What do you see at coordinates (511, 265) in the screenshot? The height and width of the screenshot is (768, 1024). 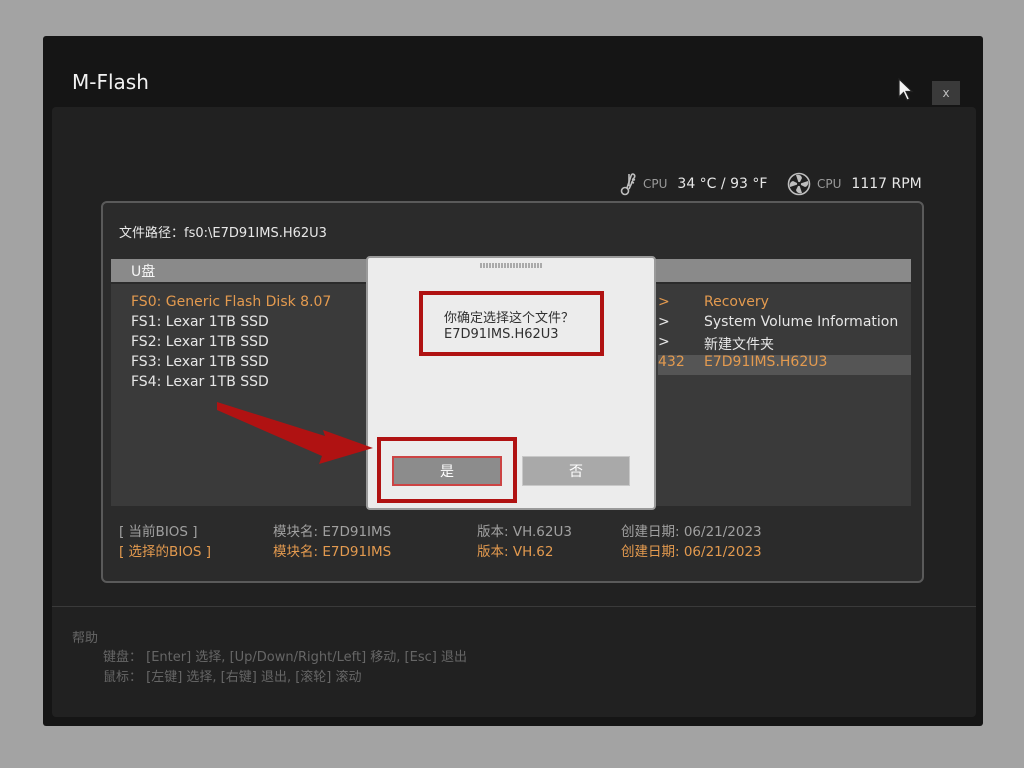 I see `dialog-drag-handle` at bounding box center [511, 265].